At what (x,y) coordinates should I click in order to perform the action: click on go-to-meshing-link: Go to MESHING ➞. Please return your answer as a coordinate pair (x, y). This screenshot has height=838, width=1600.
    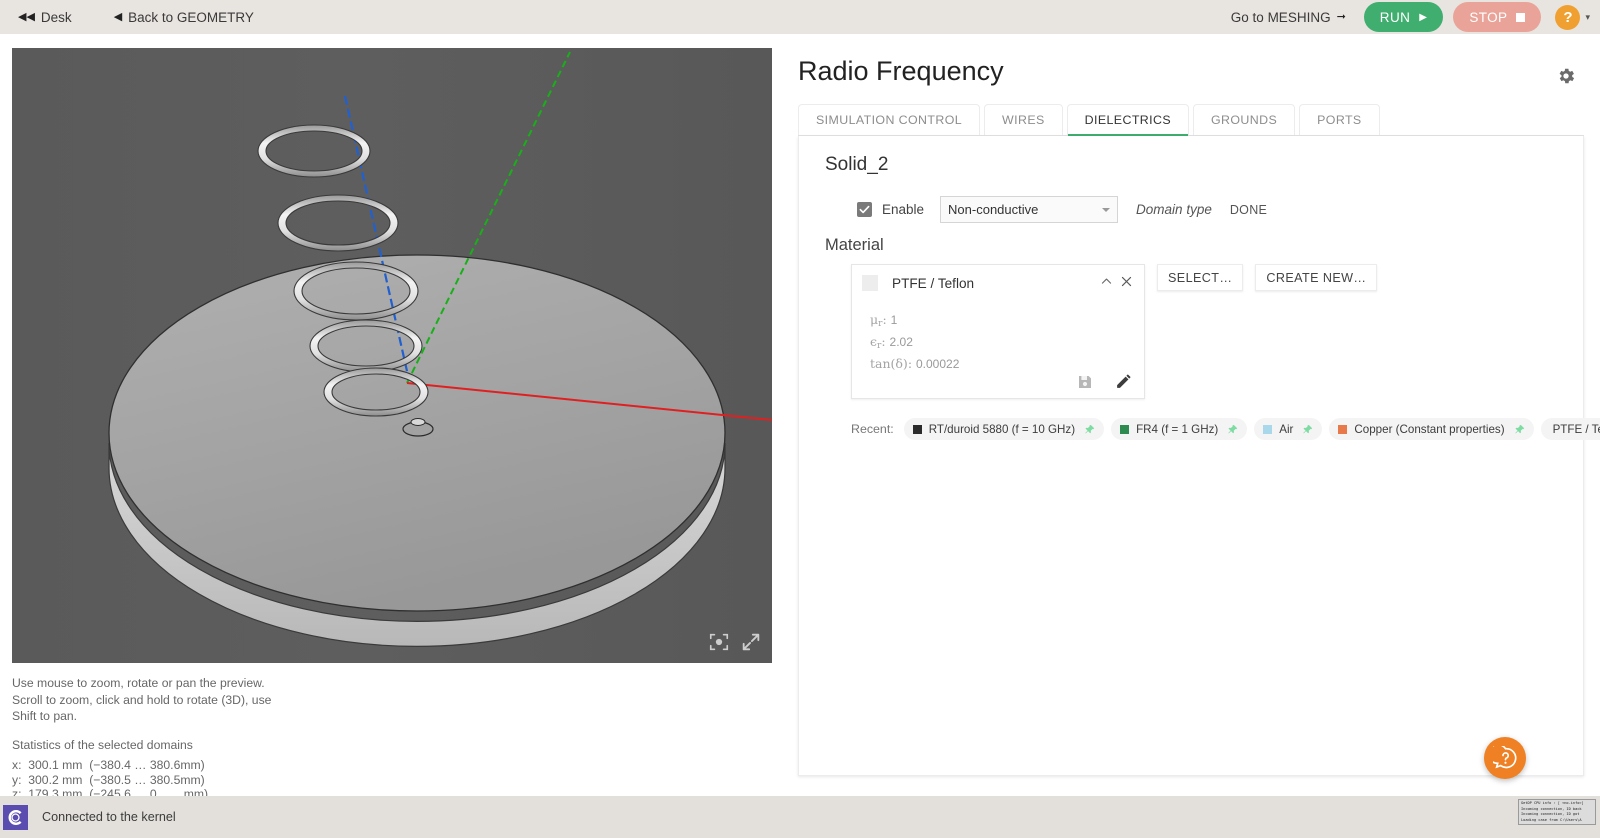
    Looking at the image, I should click on (1288, 17).